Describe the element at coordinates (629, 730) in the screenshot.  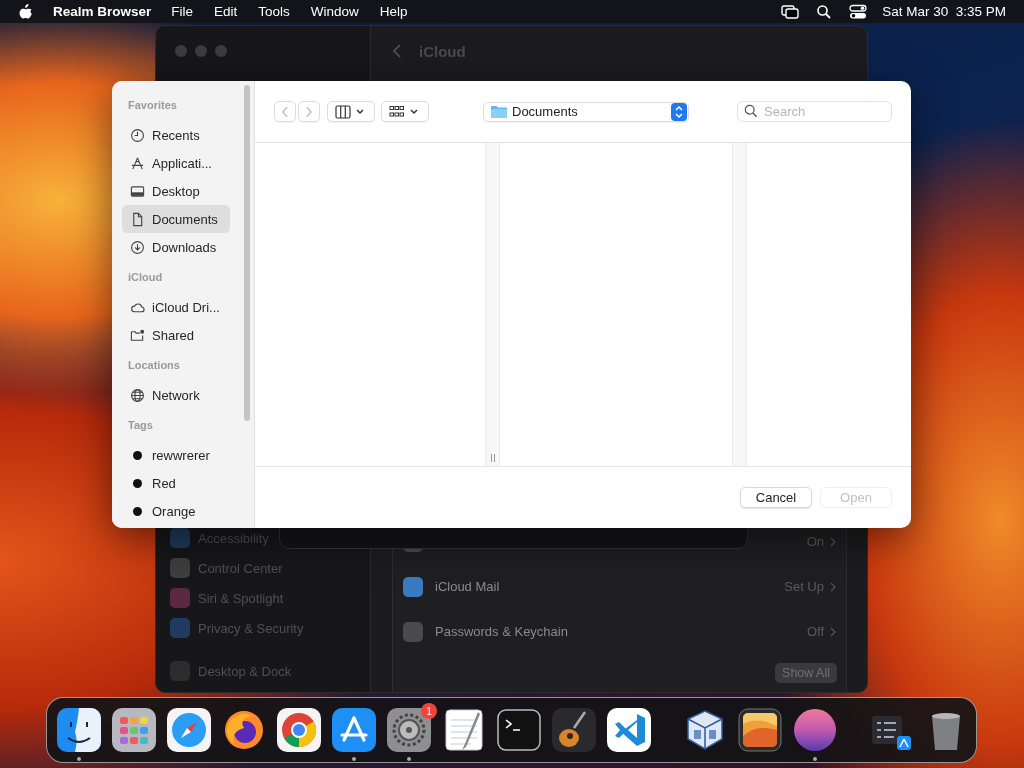
I see `angle-bracket-icon` at that location.